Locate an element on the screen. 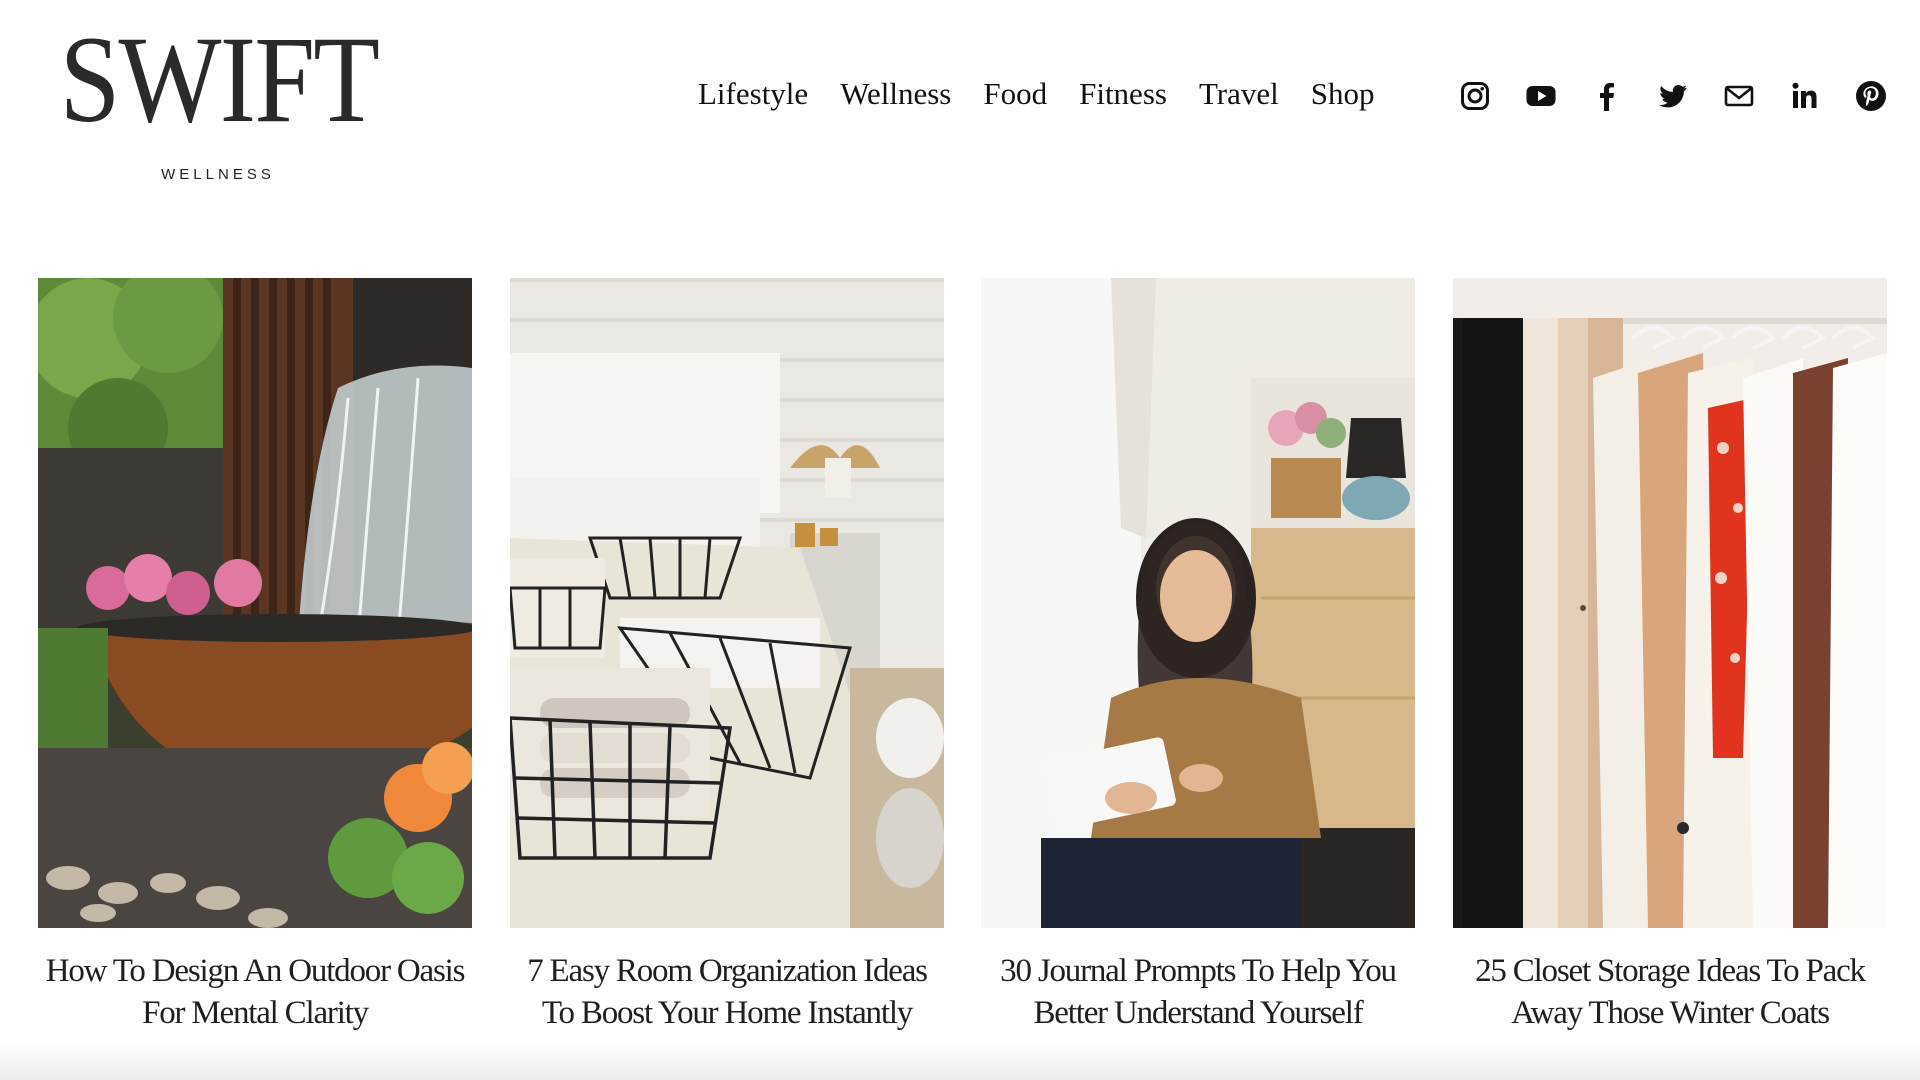  article-title-line: For Mental Clarity is located at coordinates (255, 1013).